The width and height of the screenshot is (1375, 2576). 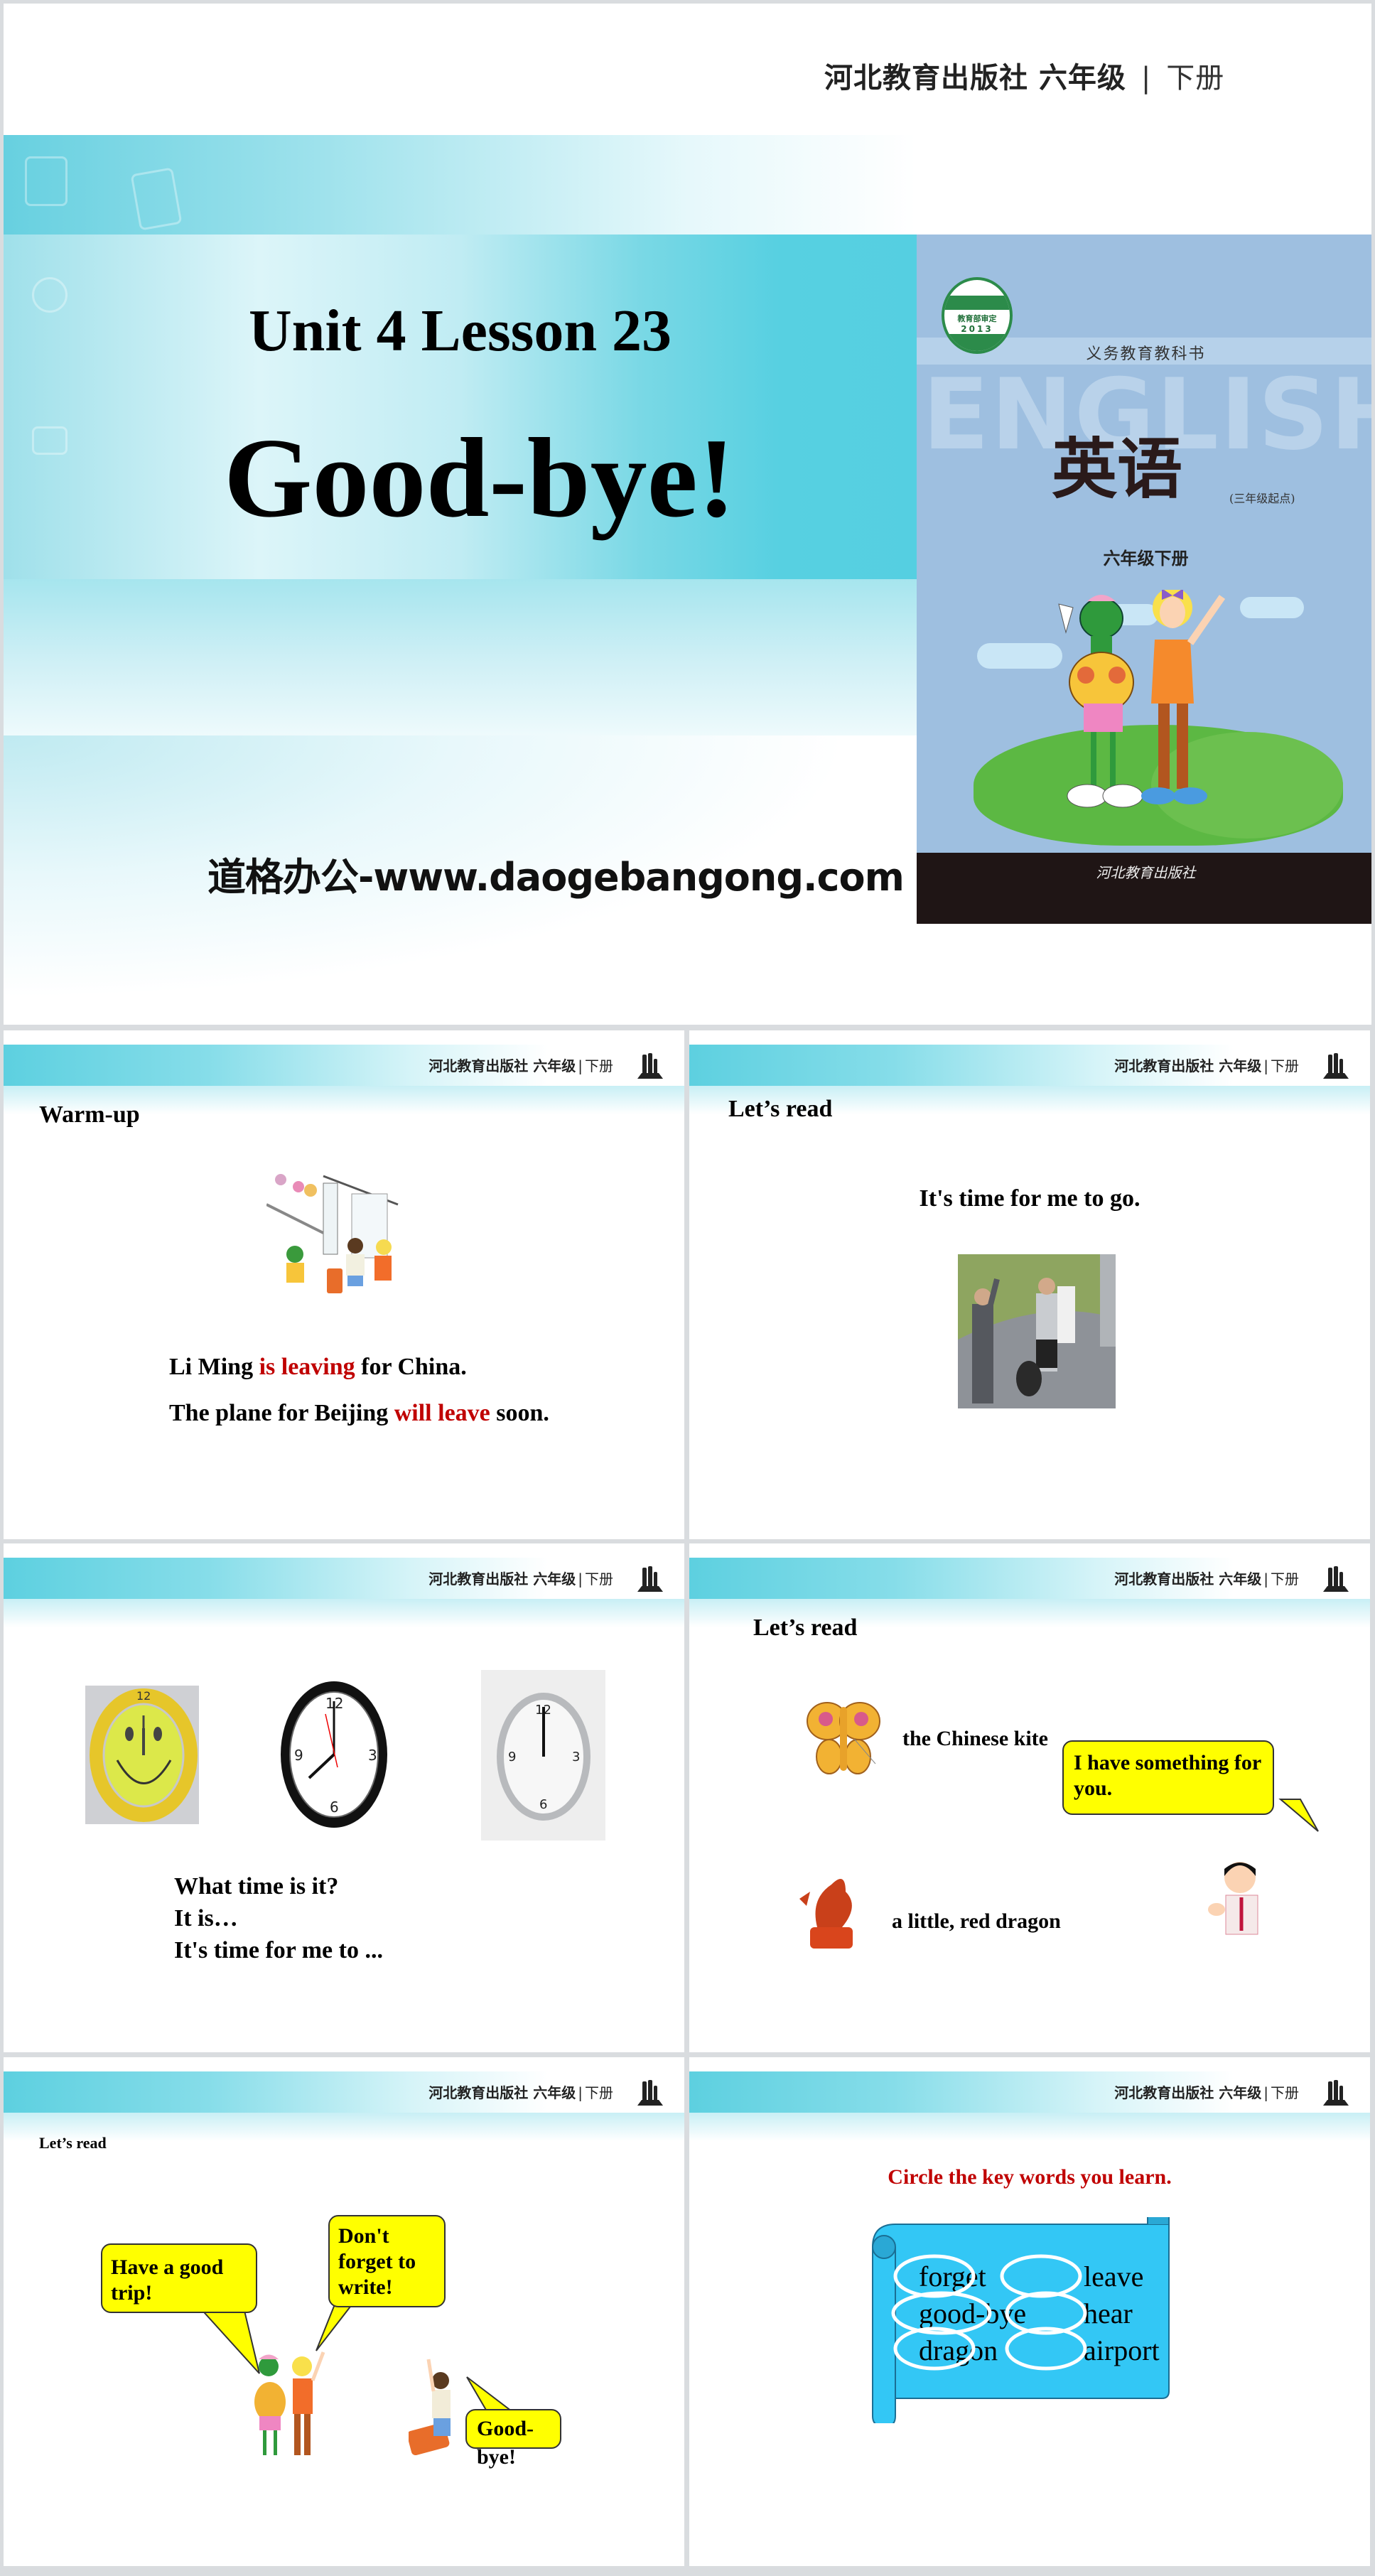 I want to click on cover-characters-illustration, so click(x=1142, y=699).